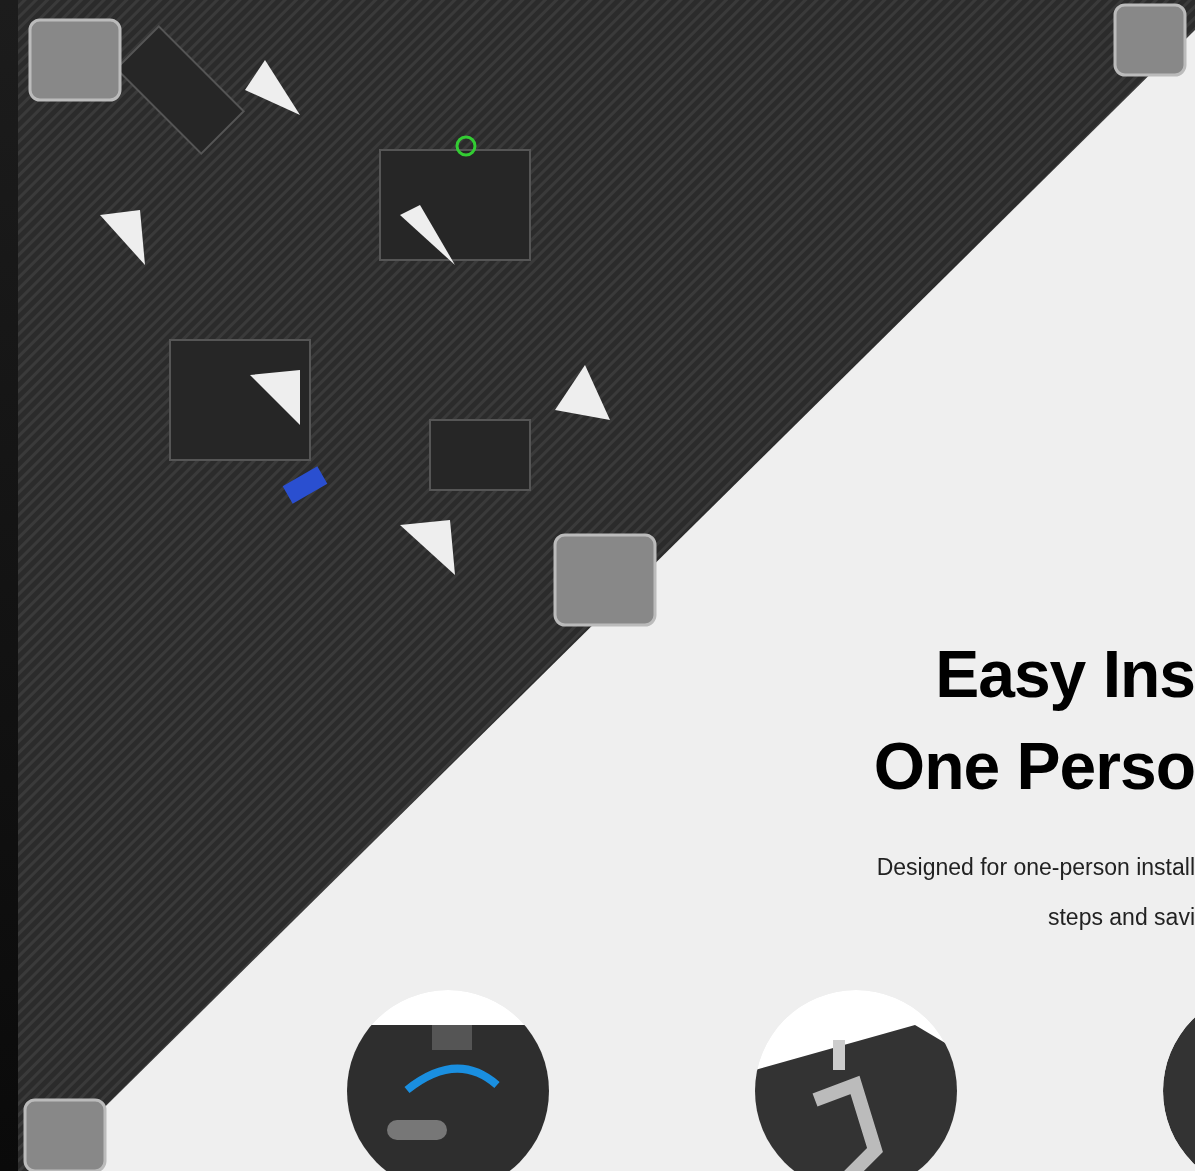 The height and width of the screenshot is (1171, 1195). What do you see at coordinates (305, 485) in the screenshot?
I see `connector` at bounding box center [305, 485].